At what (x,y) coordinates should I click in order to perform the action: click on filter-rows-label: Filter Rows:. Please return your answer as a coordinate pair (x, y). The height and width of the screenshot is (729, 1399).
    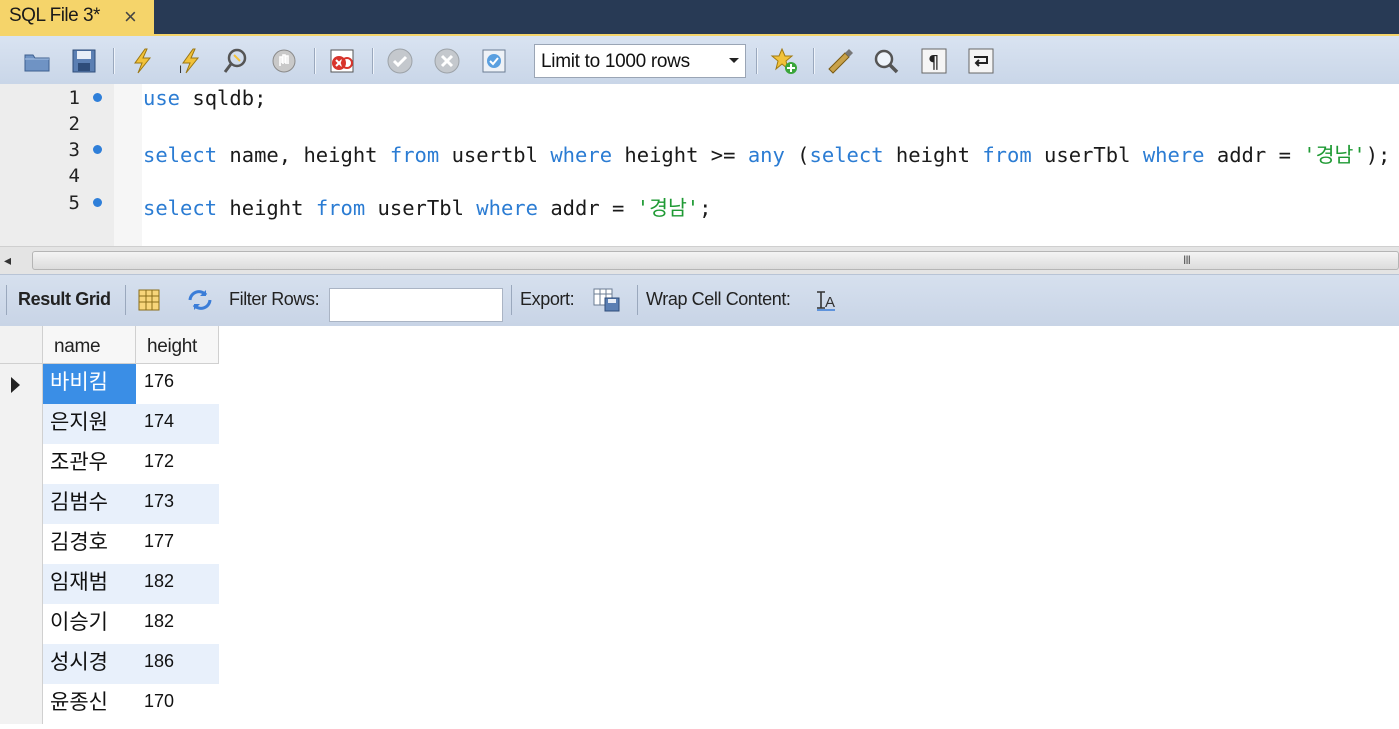
    Looking at the image, I should click on (274, 299).